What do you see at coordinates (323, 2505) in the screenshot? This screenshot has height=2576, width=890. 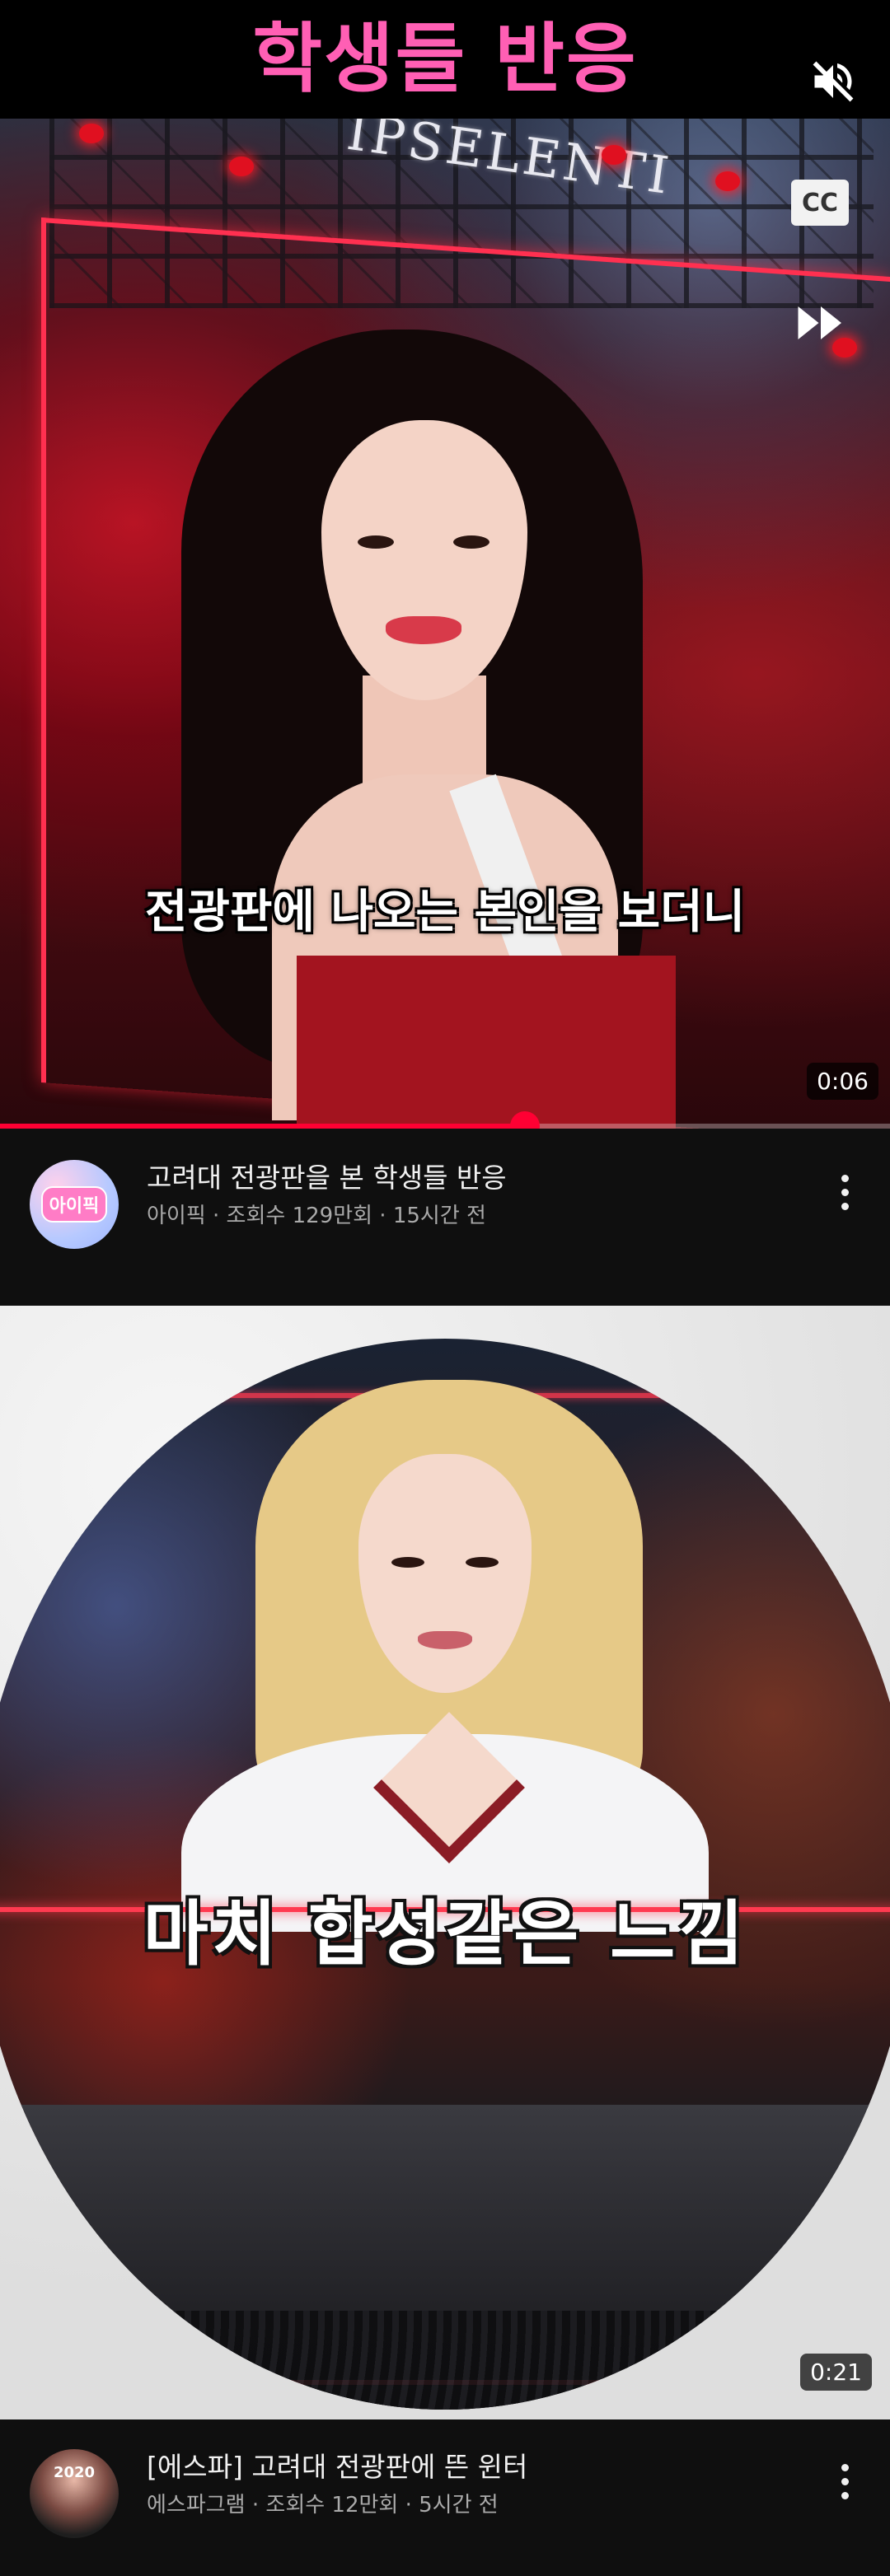 I see `video-meta: 에스파그램 · 조회수 12만회 · 5시간 전` at bounding box center [323, 2505].